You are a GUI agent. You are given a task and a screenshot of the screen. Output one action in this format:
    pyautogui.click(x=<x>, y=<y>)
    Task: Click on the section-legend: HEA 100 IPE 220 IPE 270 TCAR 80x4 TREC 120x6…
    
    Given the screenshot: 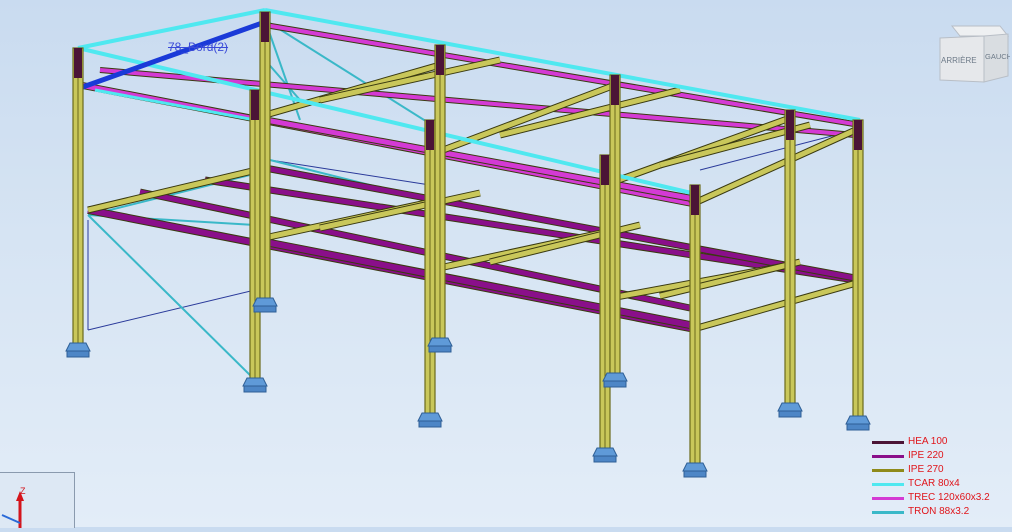 What is the action you would take?
    pyautogui.click(x=940, y=477)
    